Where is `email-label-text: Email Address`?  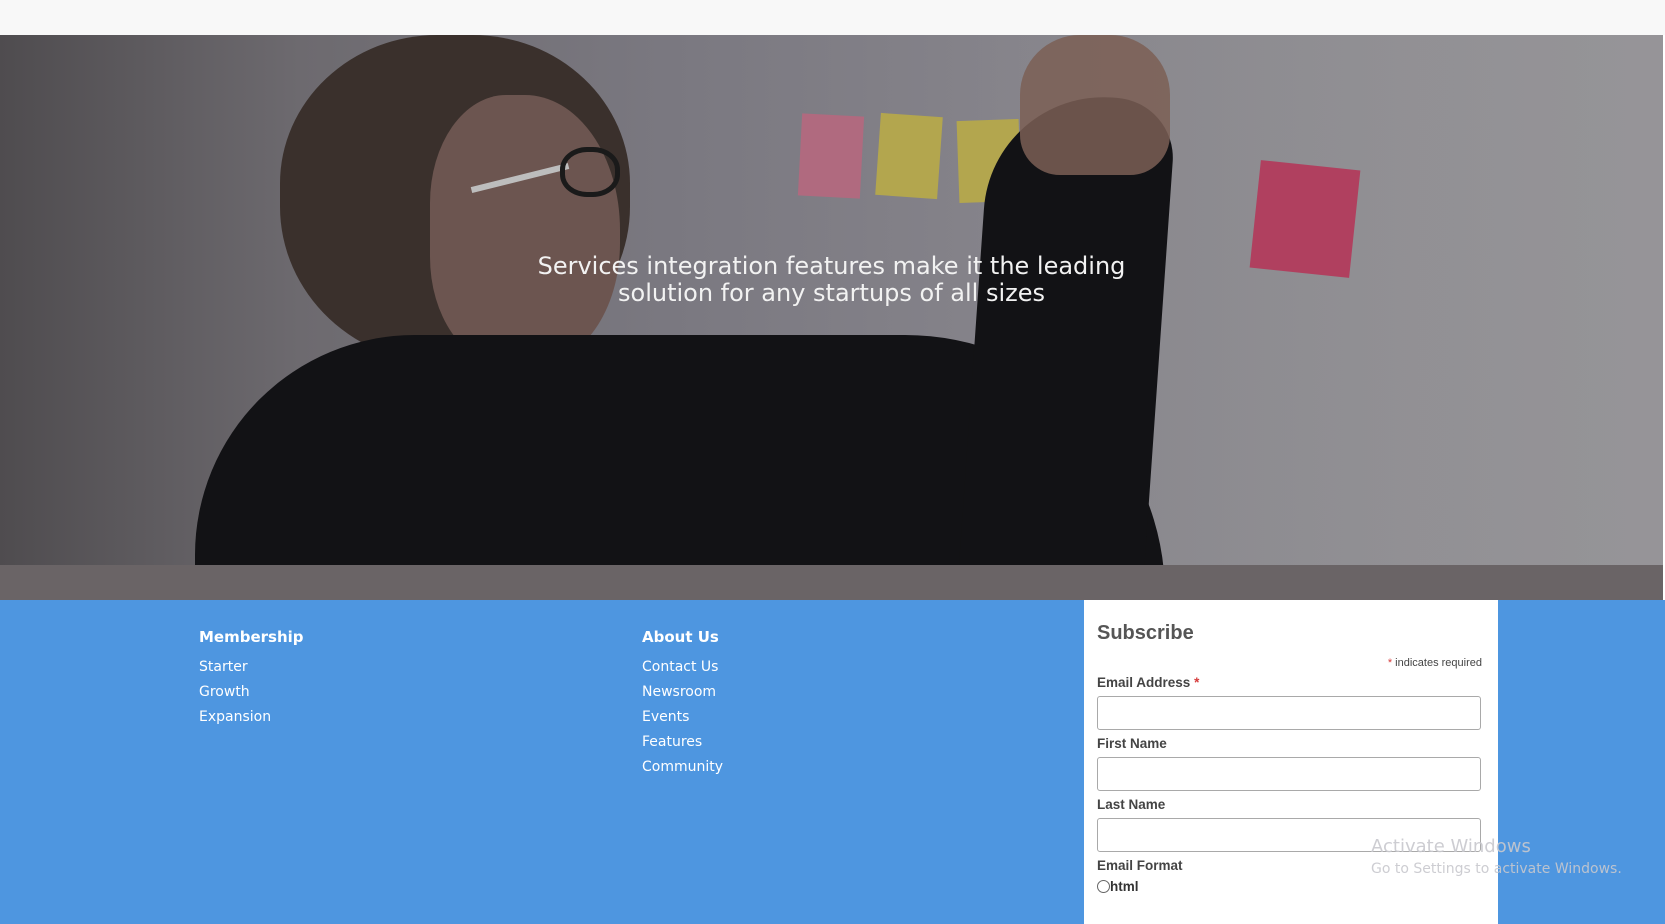 email-label-text: Email Address is located at coordinates (1144, 682).